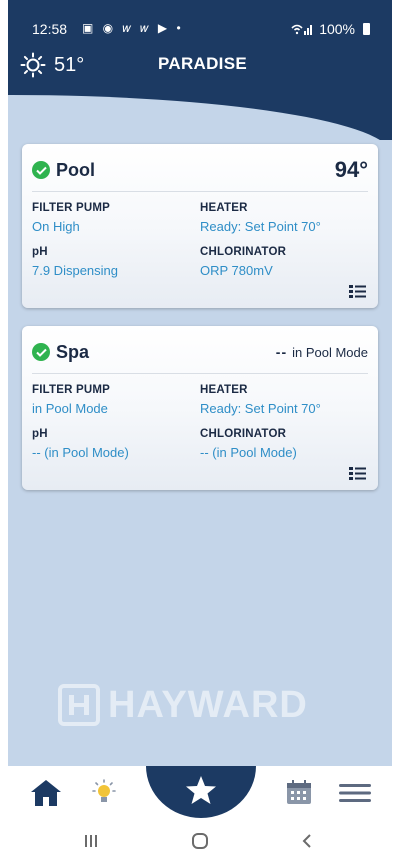 This screenshot has height=864, width=400. I want to click on calendar-icon, so click(299, 792).